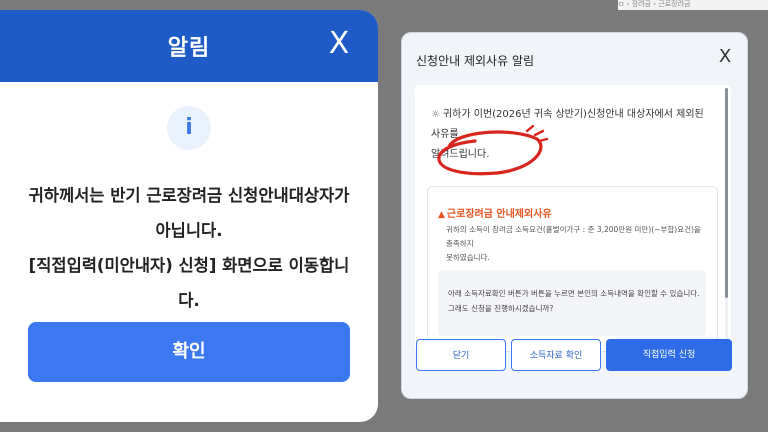 The height and width of the screenshot is (432, 768). I want to click on alert-header: 알림 X, so click(189, 46).